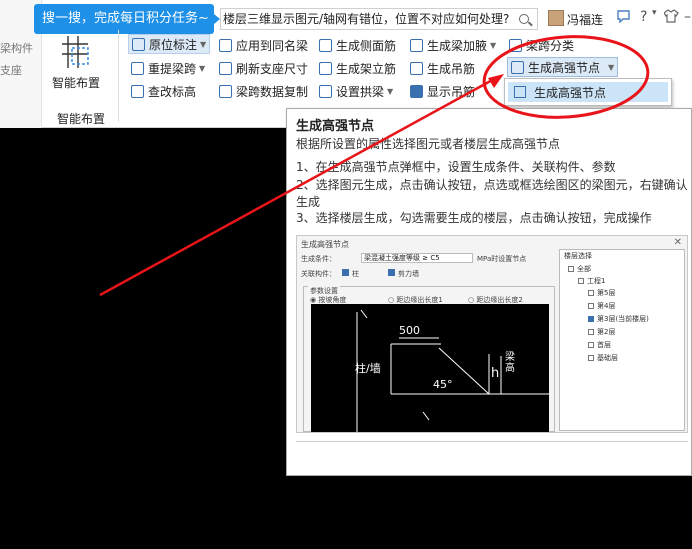 The image size is (692, 549). I want to click on node-icon, so click(517, 67).